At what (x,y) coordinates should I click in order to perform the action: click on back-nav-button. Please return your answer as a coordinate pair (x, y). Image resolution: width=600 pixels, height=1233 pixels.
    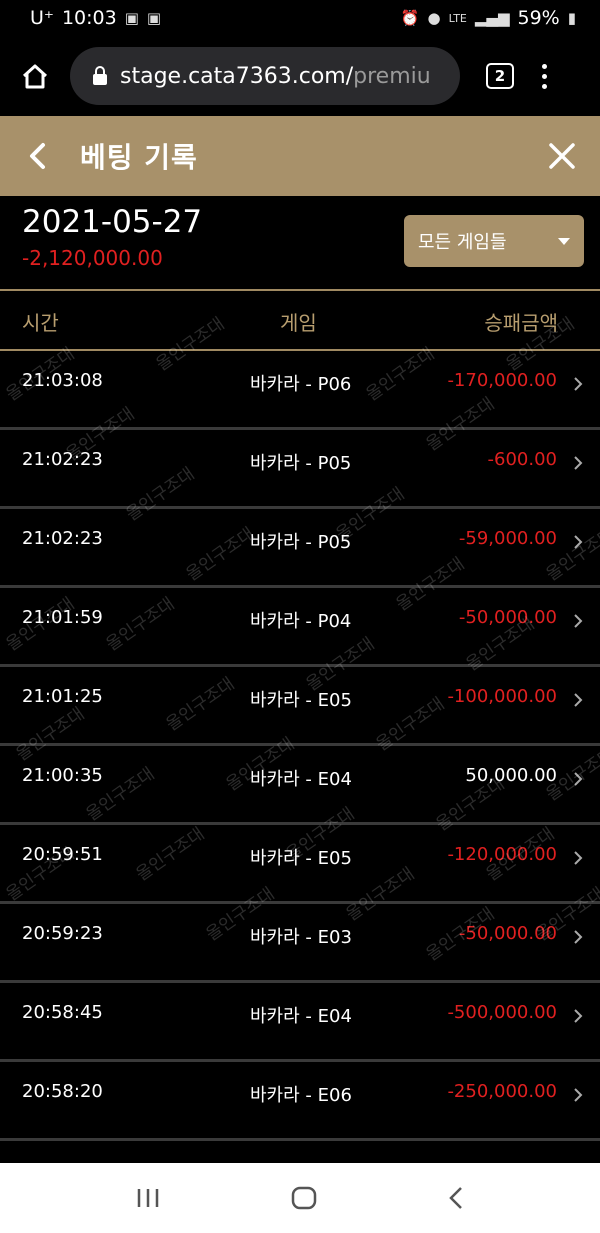
    Looking at the image, I should click on (456, 1198).